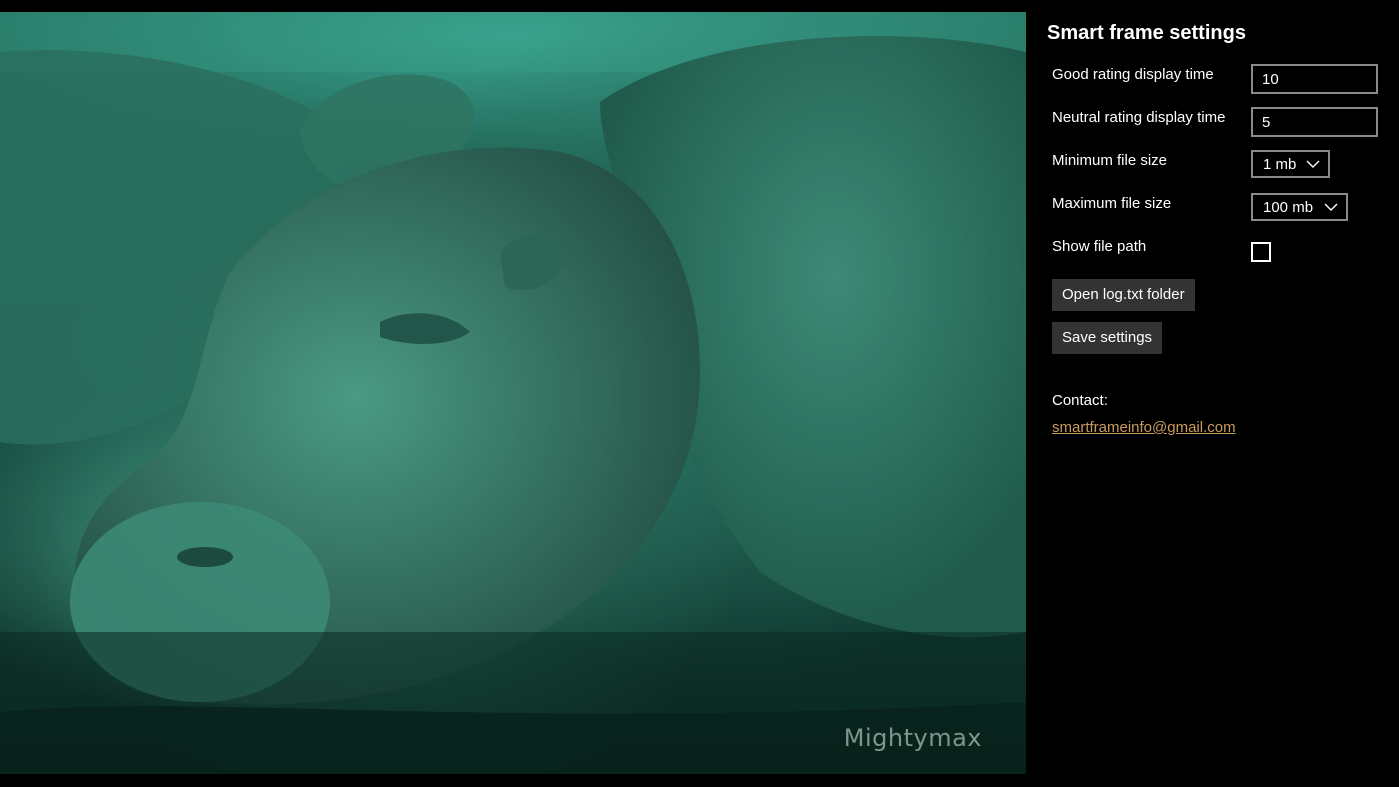 This screenshot has height=787, width=1399. What do you see at coordinates (1144, 427) in the screenshot?
I see `contact-email-link: smartframeinfo@gmail.com` at bounding box center [1144, 427].